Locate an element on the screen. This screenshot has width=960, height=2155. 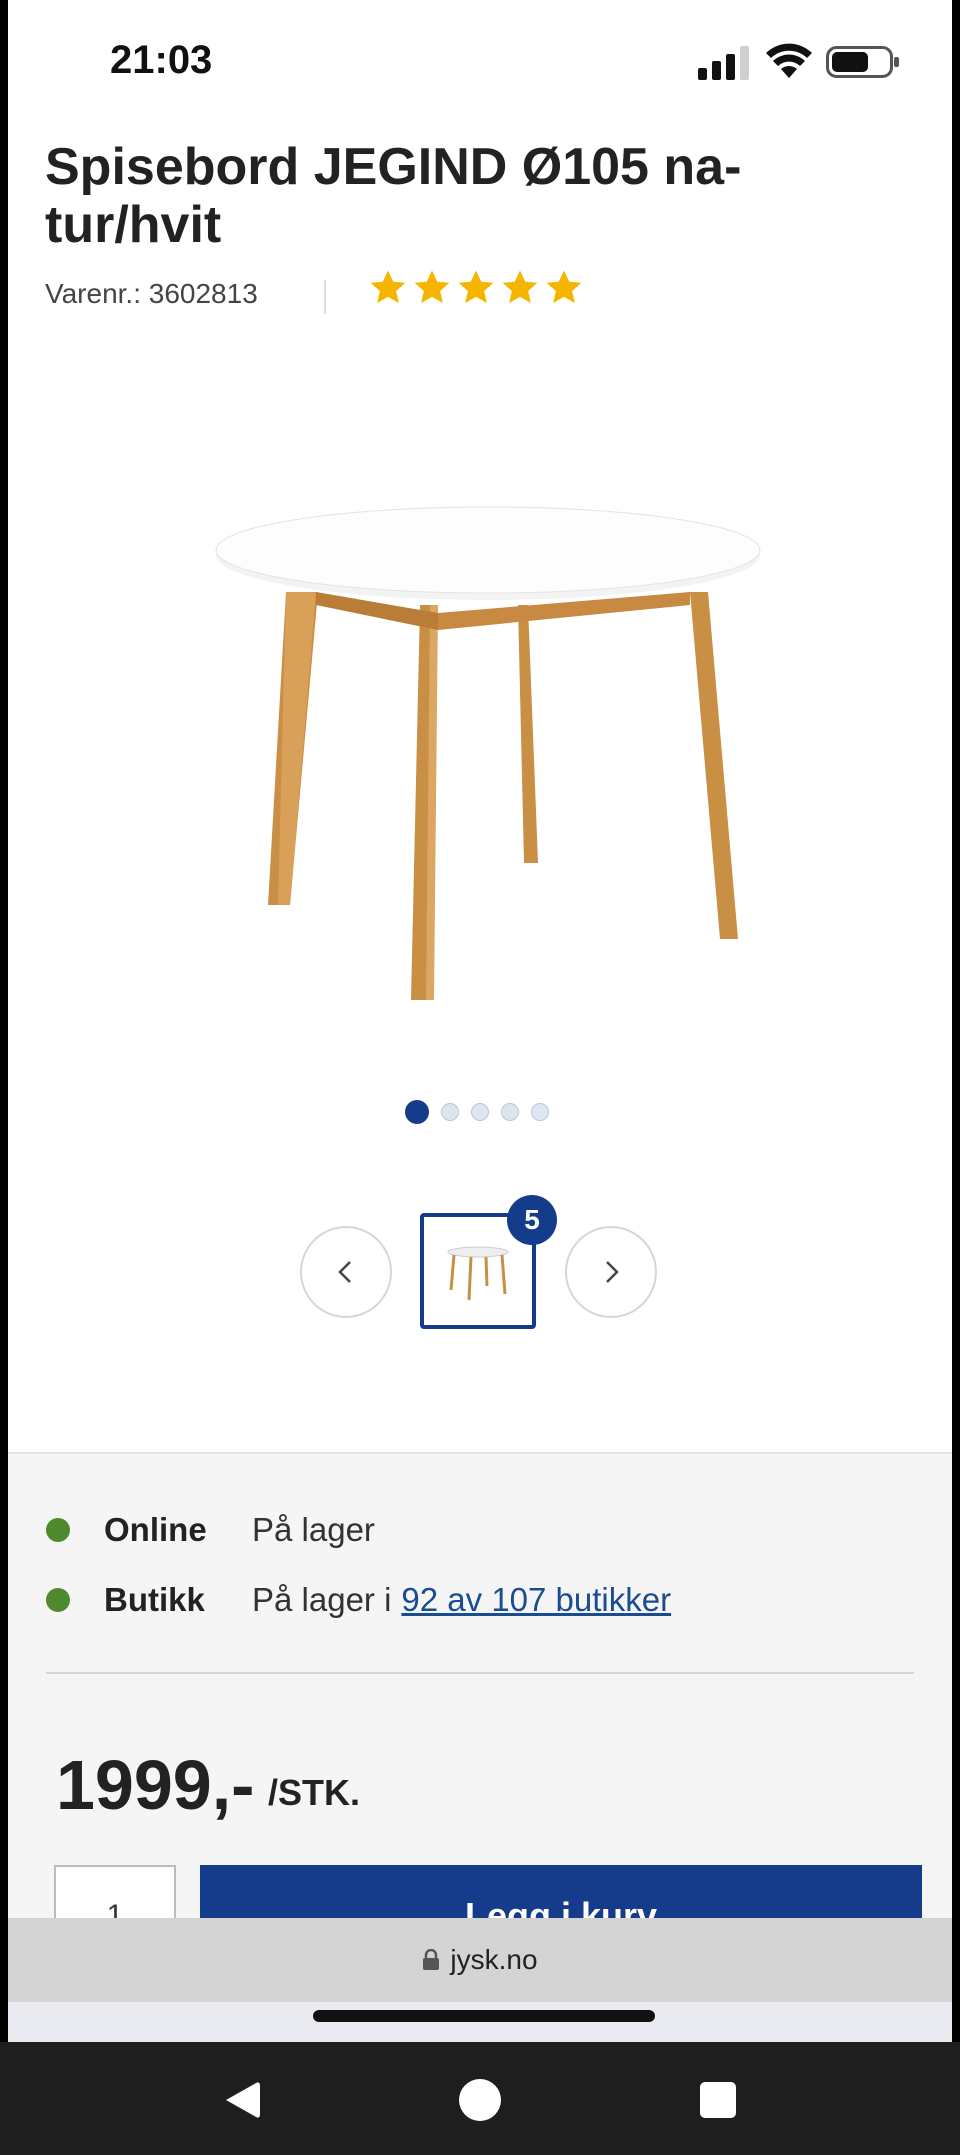
image-count-badge: 5 is located at coordinates (532, 1220).